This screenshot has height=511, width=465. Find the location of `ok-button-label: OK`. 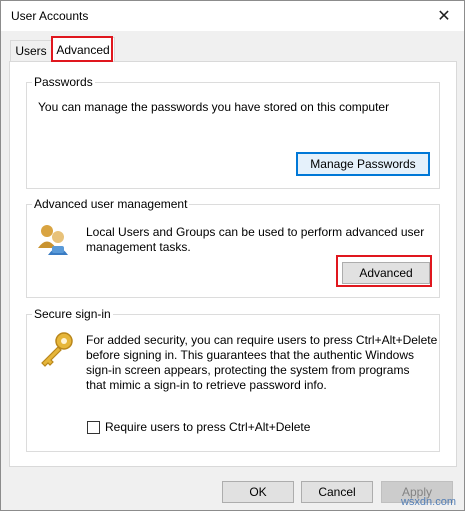

ok-button-label: OK is located at coordinates (258, 492).